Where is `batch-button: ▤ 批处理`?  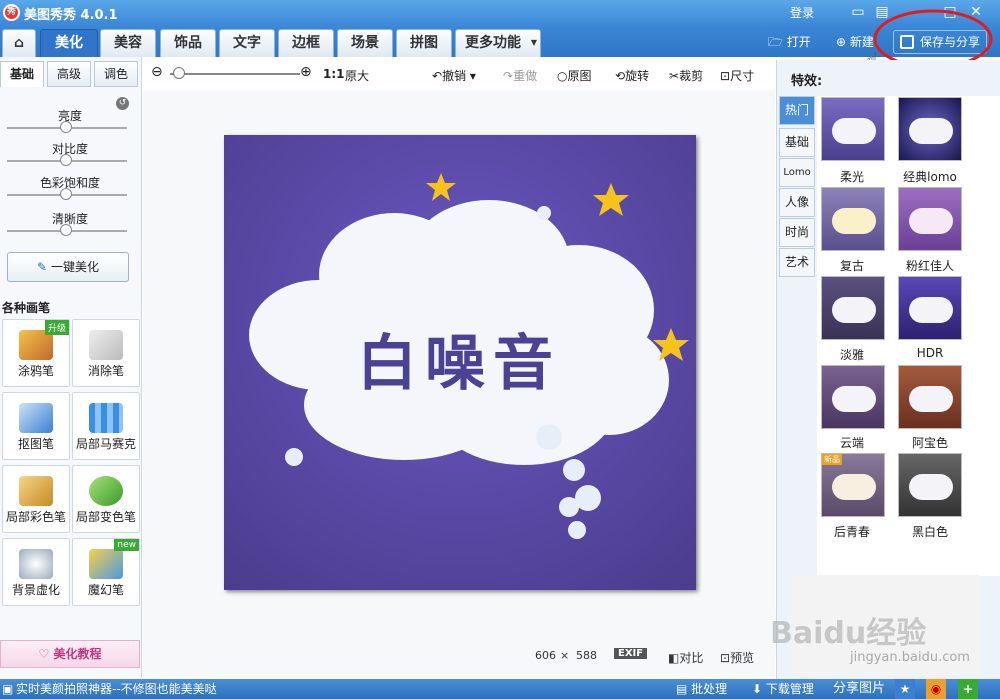 batch-button: ▤ 批处理 is located at coordinates (701, 689).